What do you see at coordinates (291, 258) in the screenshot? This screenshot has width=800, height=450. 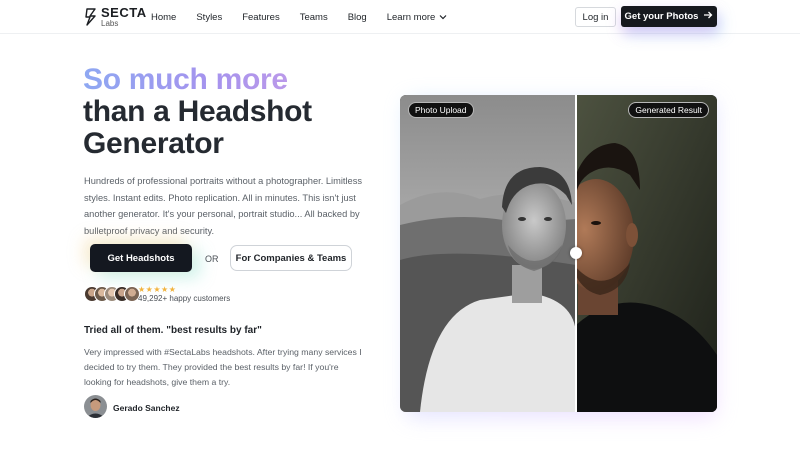 I see `companies-teams-button: For Companies & Teams` at bounding box center [291, 258].